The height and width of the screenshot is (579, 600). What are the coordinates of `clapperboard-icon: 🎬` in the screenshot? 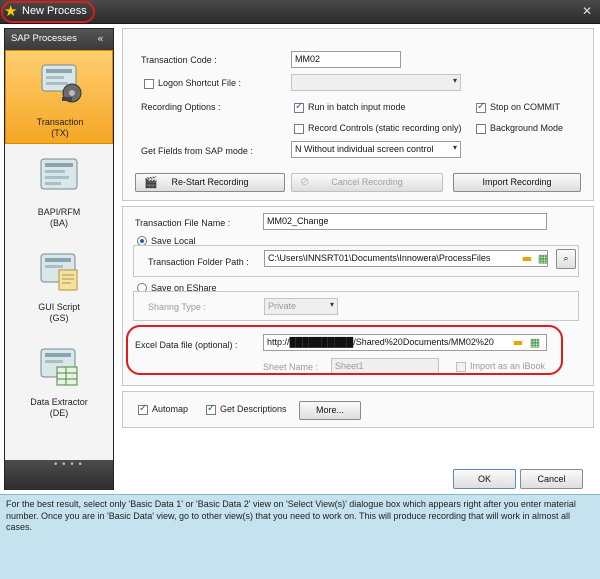 It's located at (151, 183).